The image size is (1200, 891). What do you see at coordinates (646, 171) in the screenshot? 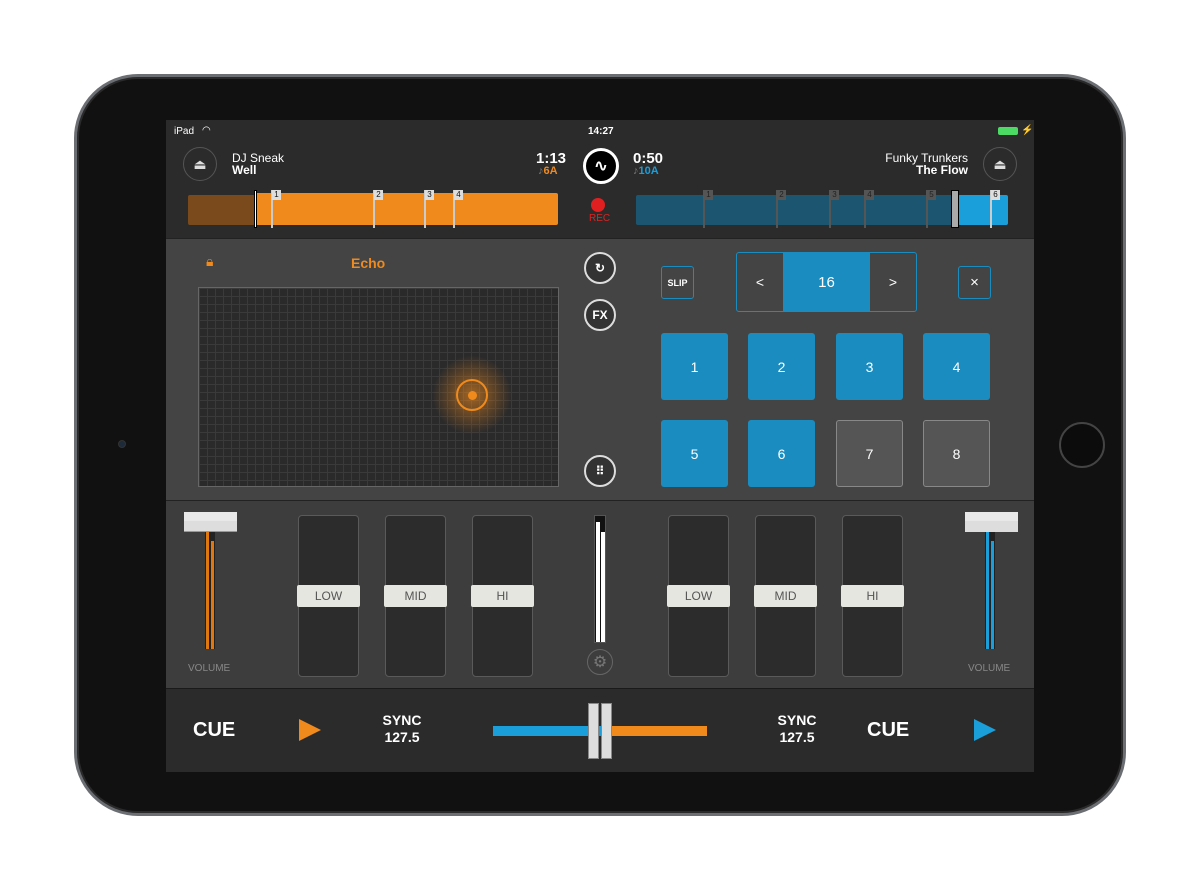
I see `key-b: ♪10A` at bounding box center [646, 171].